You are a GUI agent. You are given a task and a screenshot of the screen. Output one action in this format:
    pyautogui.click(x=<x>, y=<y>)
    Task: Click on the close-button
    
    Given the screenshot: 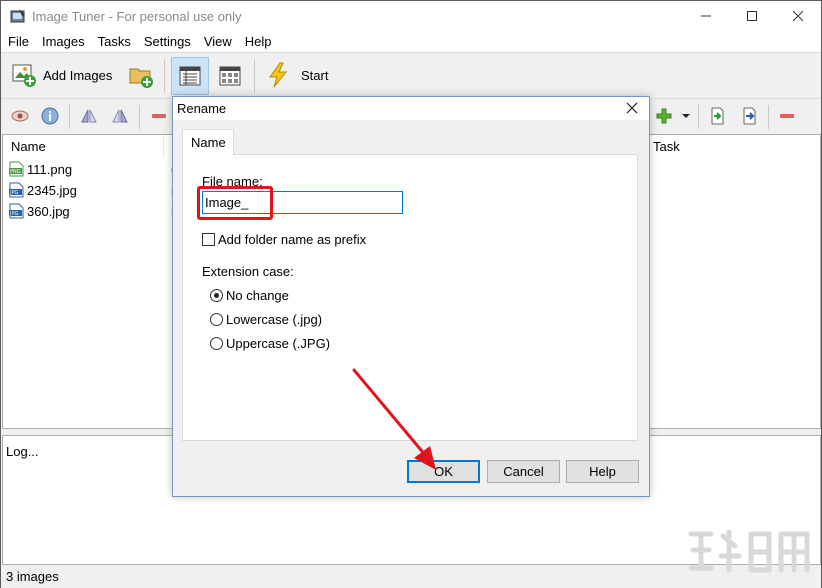 What is the action you would take?
    pyautogui.click(x=798, y=16)
    